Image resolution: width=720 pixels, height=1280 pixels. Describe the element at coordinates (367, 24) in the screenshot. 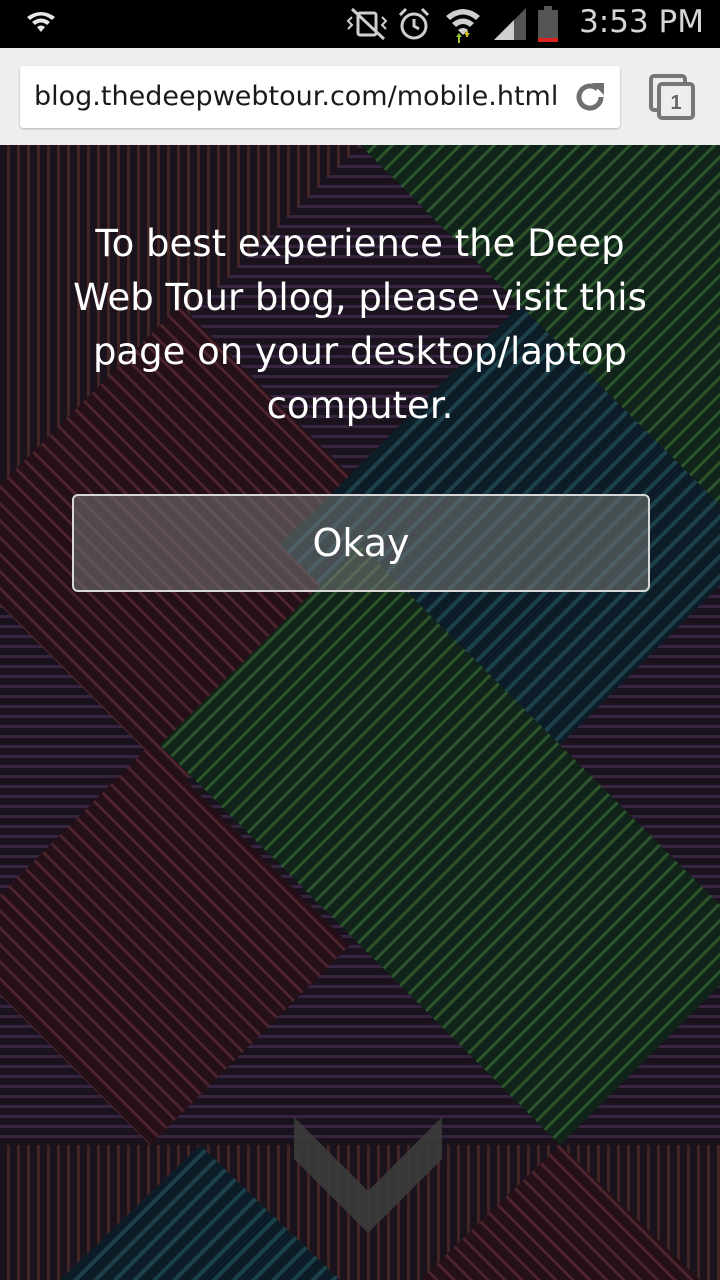

I see `vibrate-off-icon` at that location.